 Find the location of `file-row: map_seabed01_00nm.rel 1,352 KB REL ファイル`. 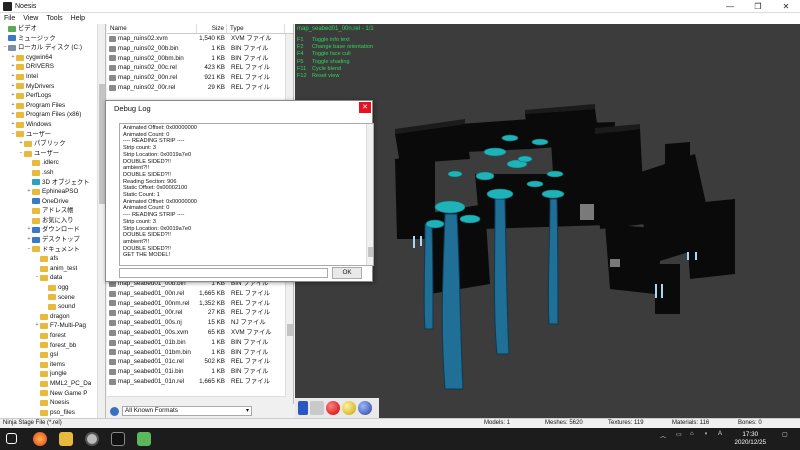

file-row: map_seabed01_00nm.rel 1,352 KB REL ファイル is located at coordinates (200, 304).